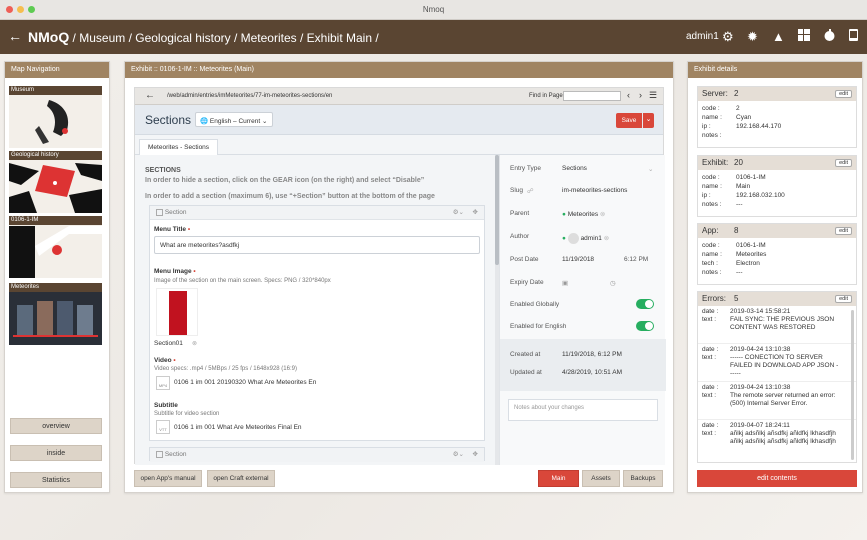 Image resolution: width=867 pixels, height=540 pixels. Describe the element at coordinates (168, 478) in the screenshot. I see `open-app-manual-button: open App's manual` at that location.